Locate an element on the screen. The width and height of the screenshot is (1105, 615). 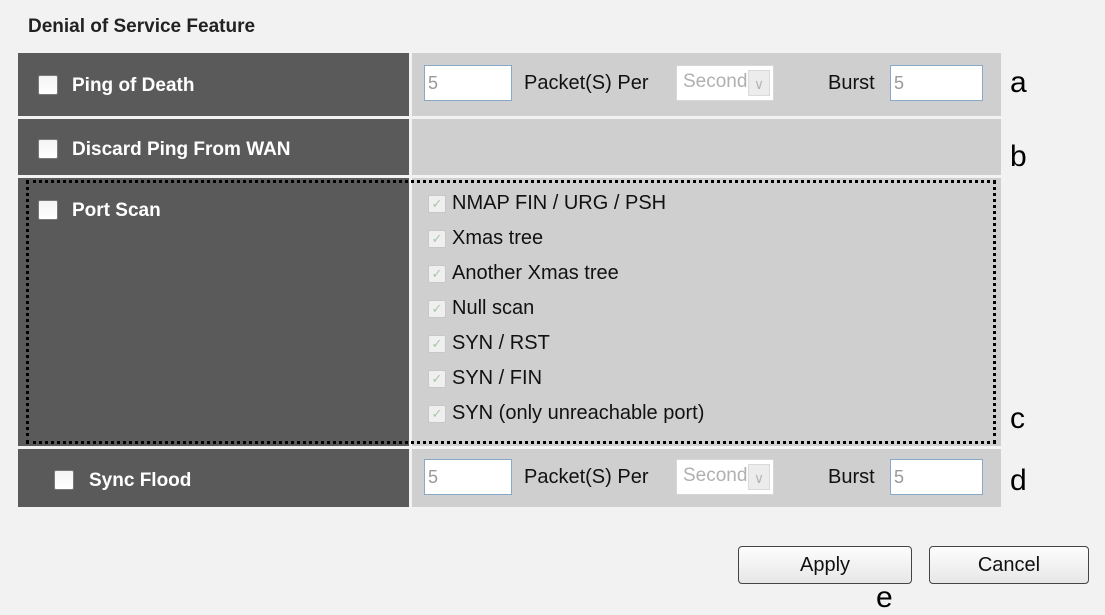
discard-ping-checkbox is located at coordinates (48, 149).